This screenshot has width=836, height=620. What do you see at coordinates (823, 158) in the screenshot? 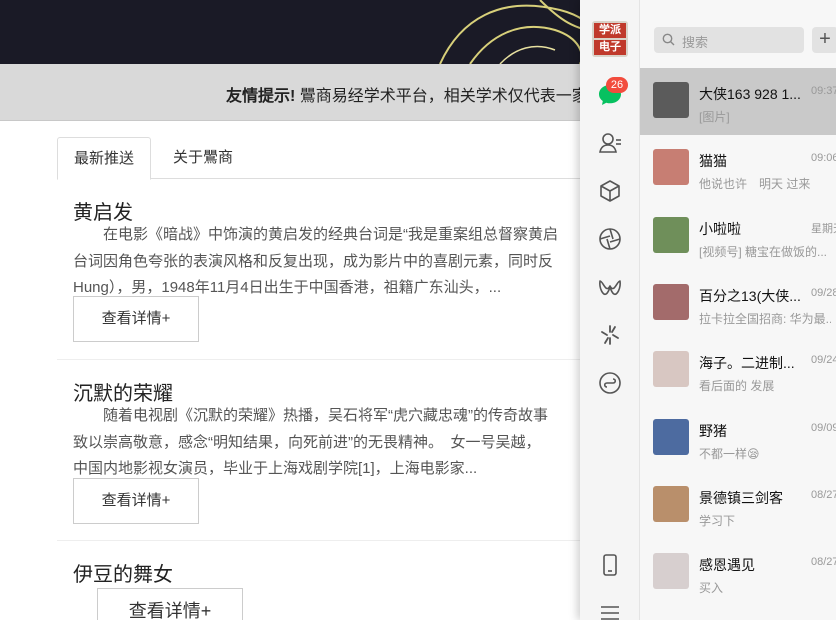
I see `chat-time: 09:06` at bounding box center [823, 158].